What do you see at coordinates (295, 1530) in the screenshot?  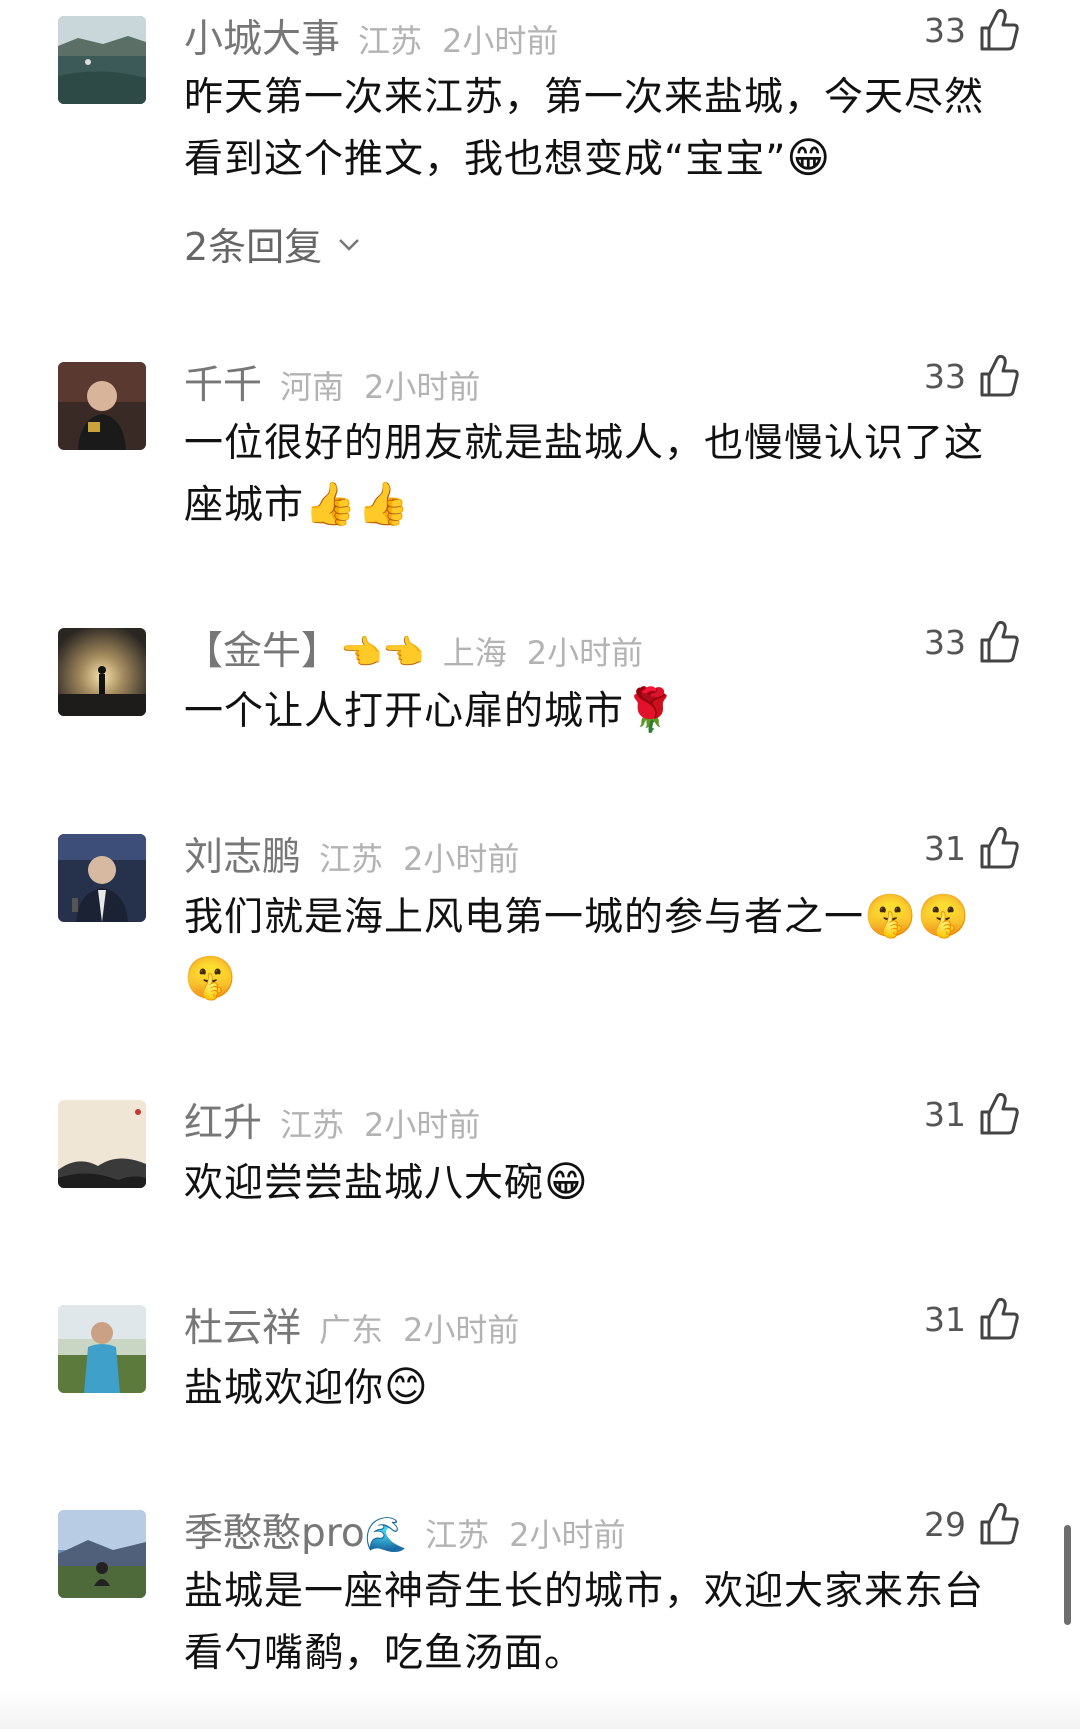 I see `username: 季憨憨pro🌊` at bounding box center [295, 1530].